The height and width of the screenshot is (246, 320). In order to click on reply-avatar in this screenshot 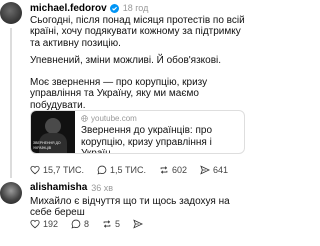, I will do `click(11, 193)`.